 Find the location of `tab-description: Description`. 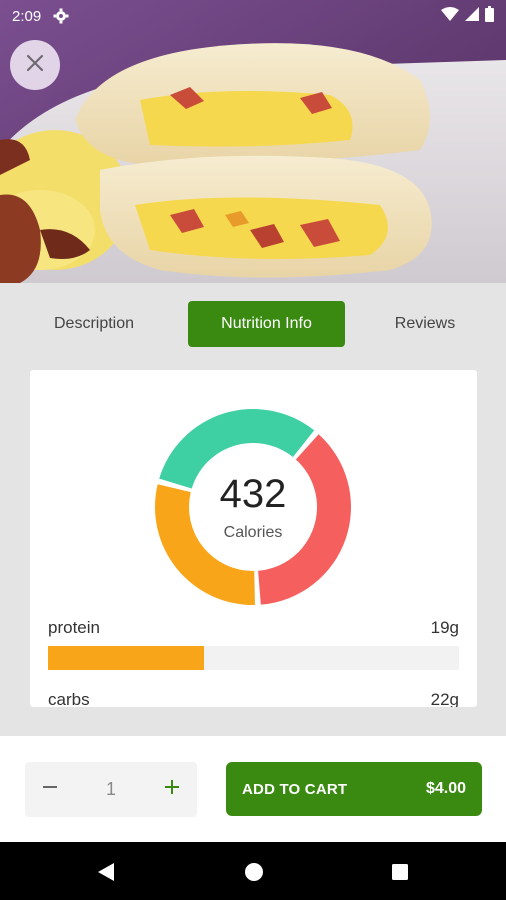

tab-description: Description is located at coordinates (94, 324).